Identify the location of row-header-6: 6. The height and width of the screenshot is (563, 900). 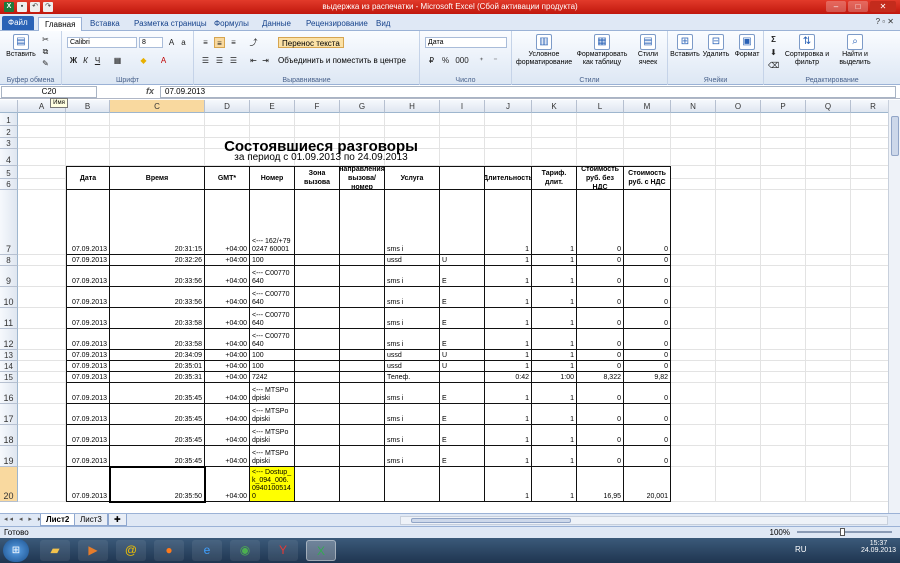
(9, 184).